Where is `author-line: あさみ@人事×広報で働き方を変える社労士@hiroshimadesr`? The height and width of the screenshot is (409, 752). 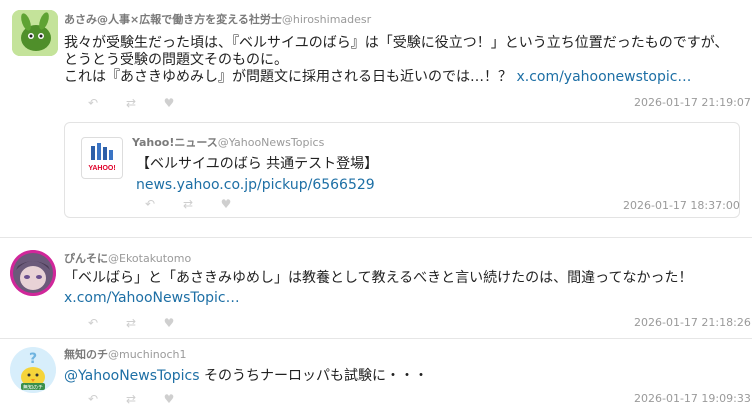 author-line: あさみ@人事×広報で働き方を変える社労士@hiroshimadesr is located at coordinates (217, 19).